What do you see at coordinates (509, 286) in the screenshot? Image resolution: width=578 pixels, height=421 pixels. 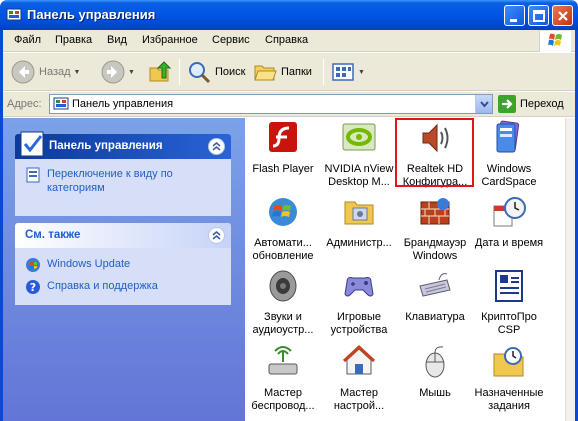 I see `cryptopro-icon` at bounding box center [509, 286].